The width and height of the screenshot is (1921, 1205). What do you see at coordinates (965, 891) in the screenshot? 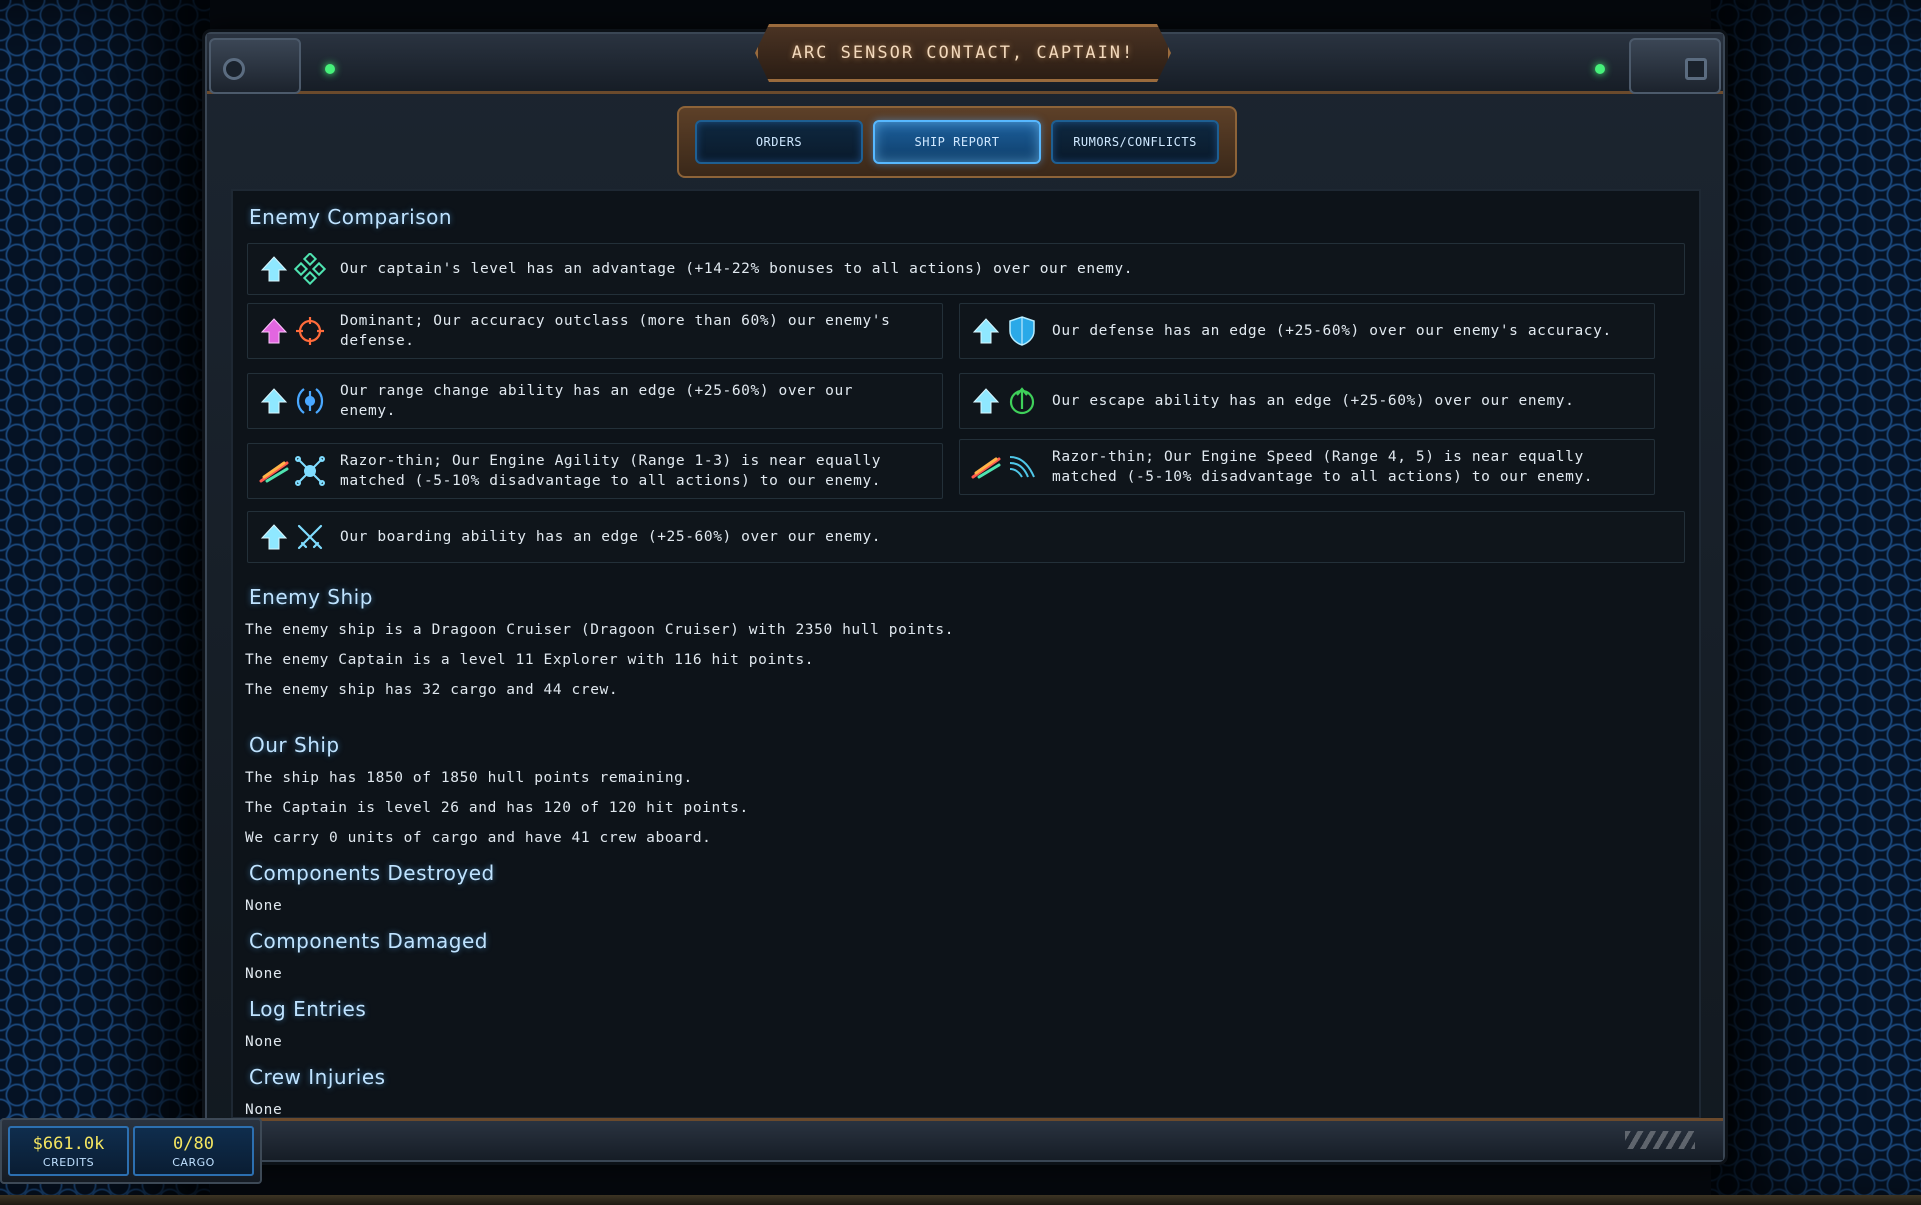
I see `components-destroyed-section: Components Destroyed None` at bounding box center [965, 891].